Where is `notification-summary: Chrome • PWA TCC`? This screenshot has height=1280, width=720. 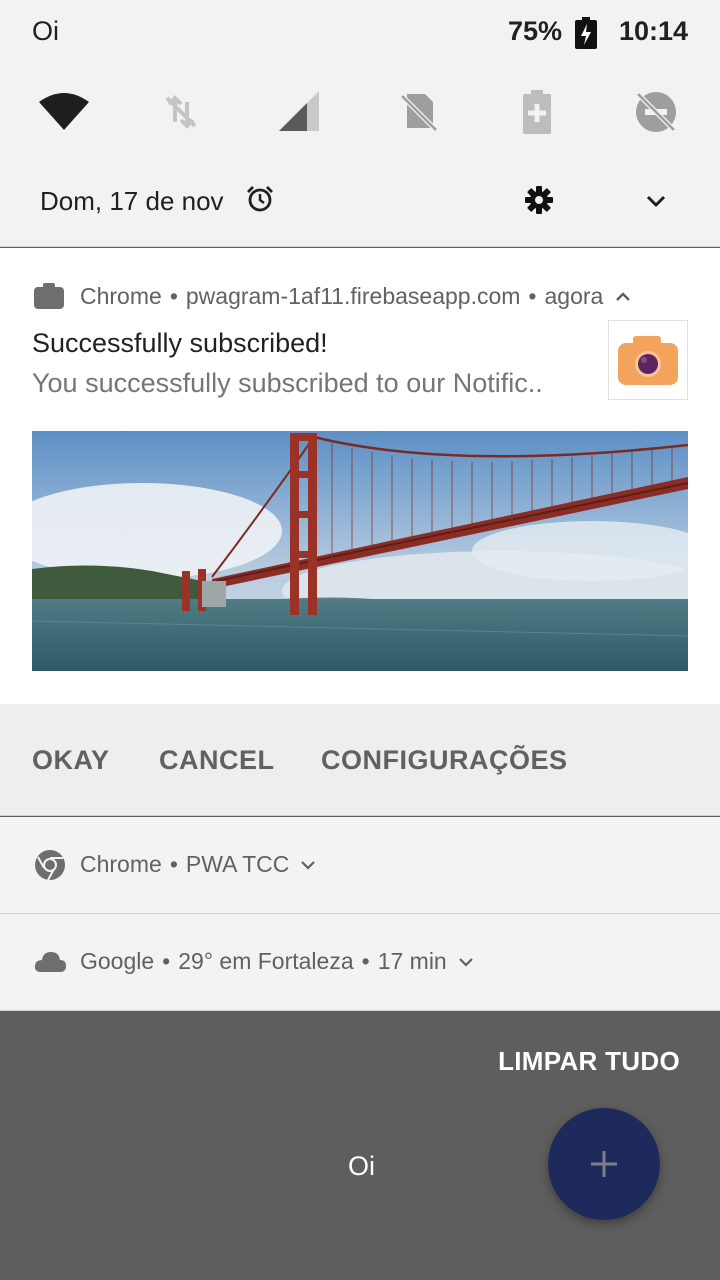 notification-summary: Chrome • PWA TCC is located at coordinates (198, 864).